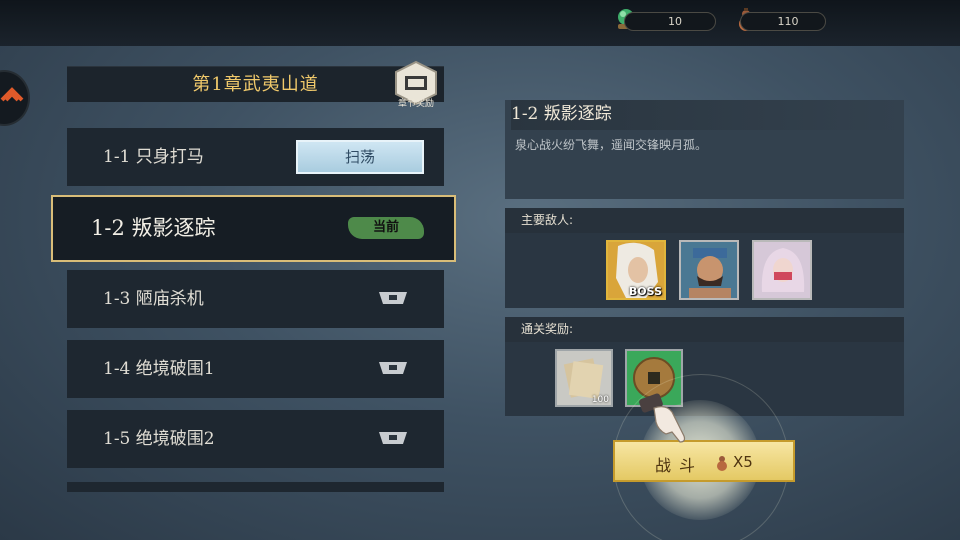 The image size is (960, 540). What do you see at coordinates (788, 21) in the screenshot?
I see `stamina-value: 110` at bounding box center [788, 21].